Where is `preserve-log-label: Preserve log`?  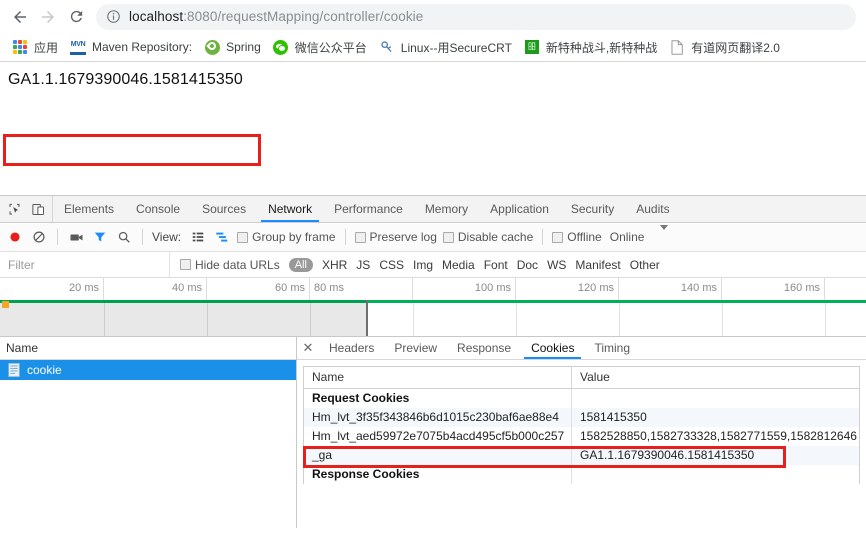
preserve-log-label: Preserve log is located at coordinates (403, 237).